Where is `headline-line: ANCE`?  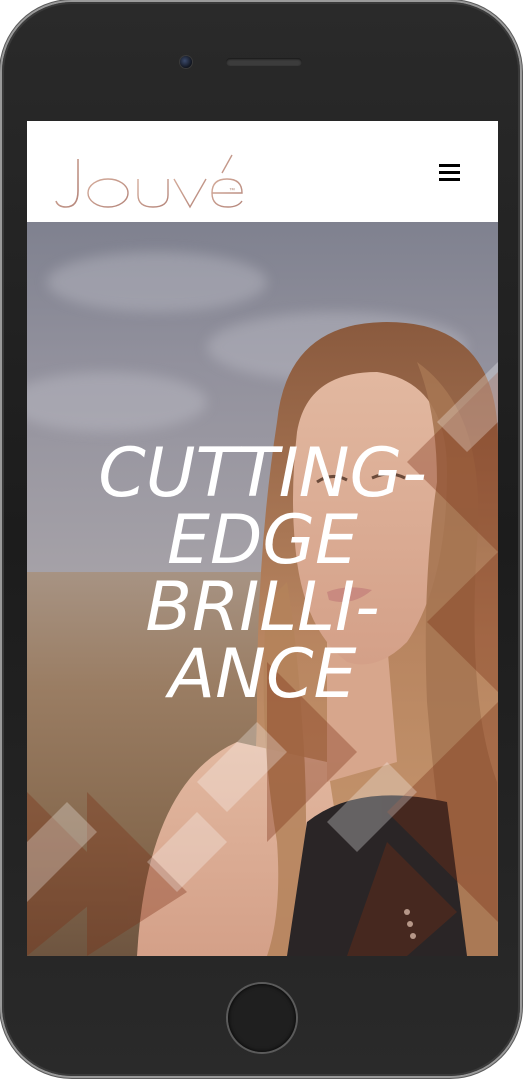
headline-line: ANCE is located at coordinates (262, 674).